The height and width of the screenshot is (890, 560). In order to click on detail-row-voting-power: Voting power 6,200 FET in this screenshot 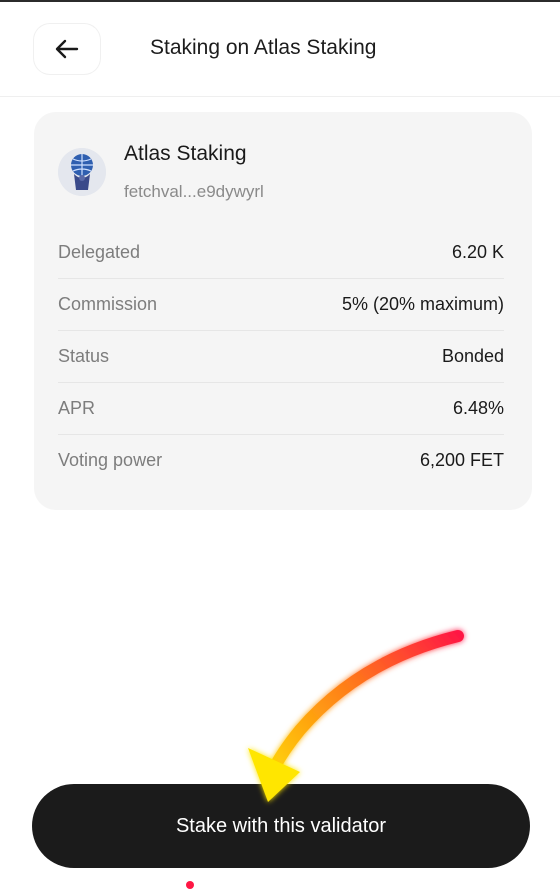, I will do `click(281, 460)`.